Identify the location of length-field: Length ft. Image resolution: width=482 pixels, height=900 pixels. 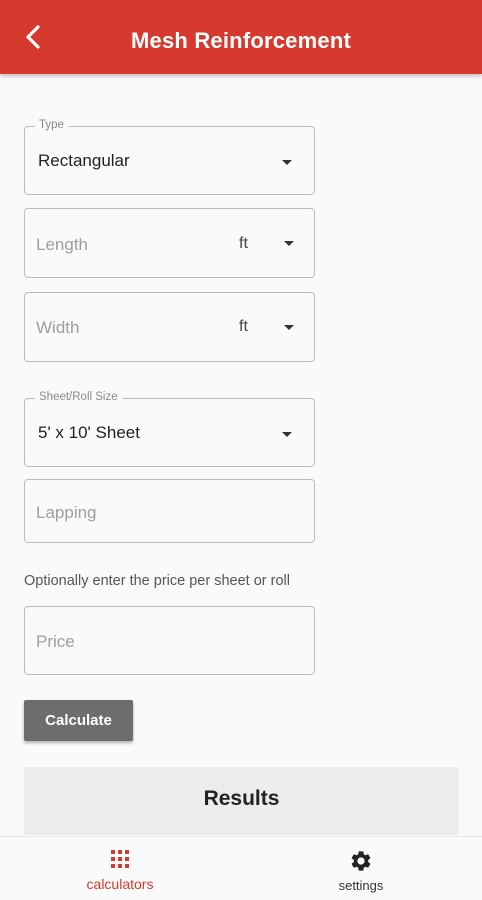
(169, 243).